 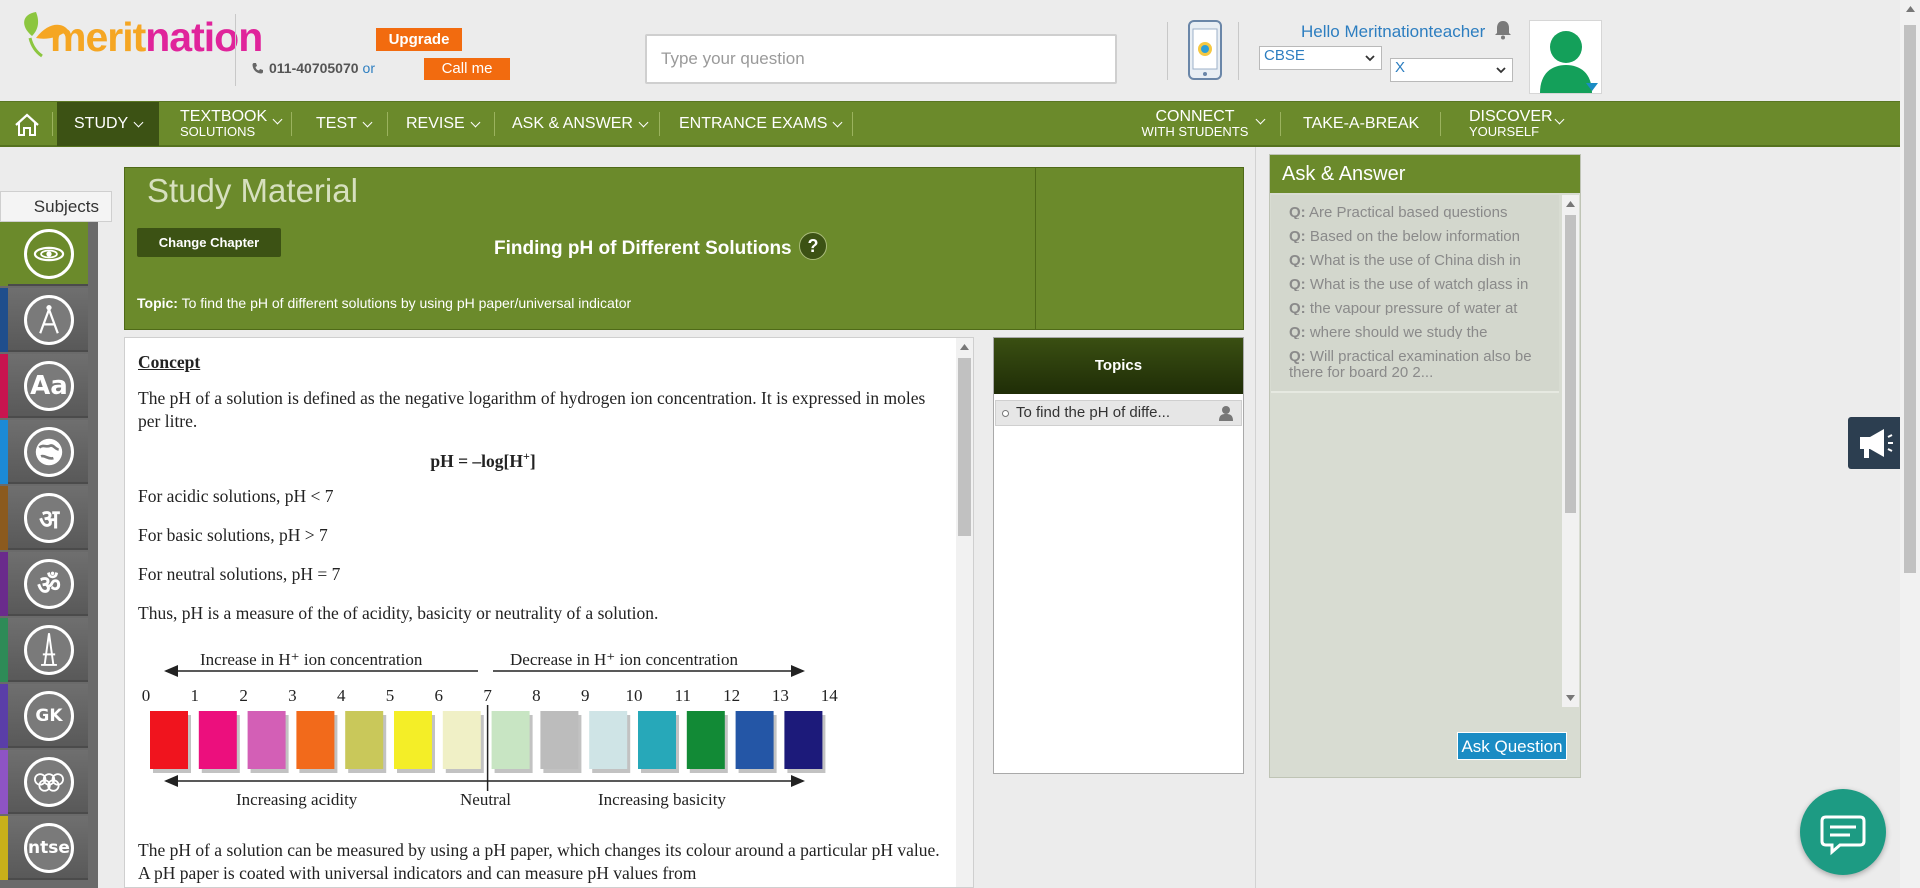 What do you see at coordinates (101, 123) in the screenshot?
I see `nav-label: STUDY` at bounding box center [101, 123].